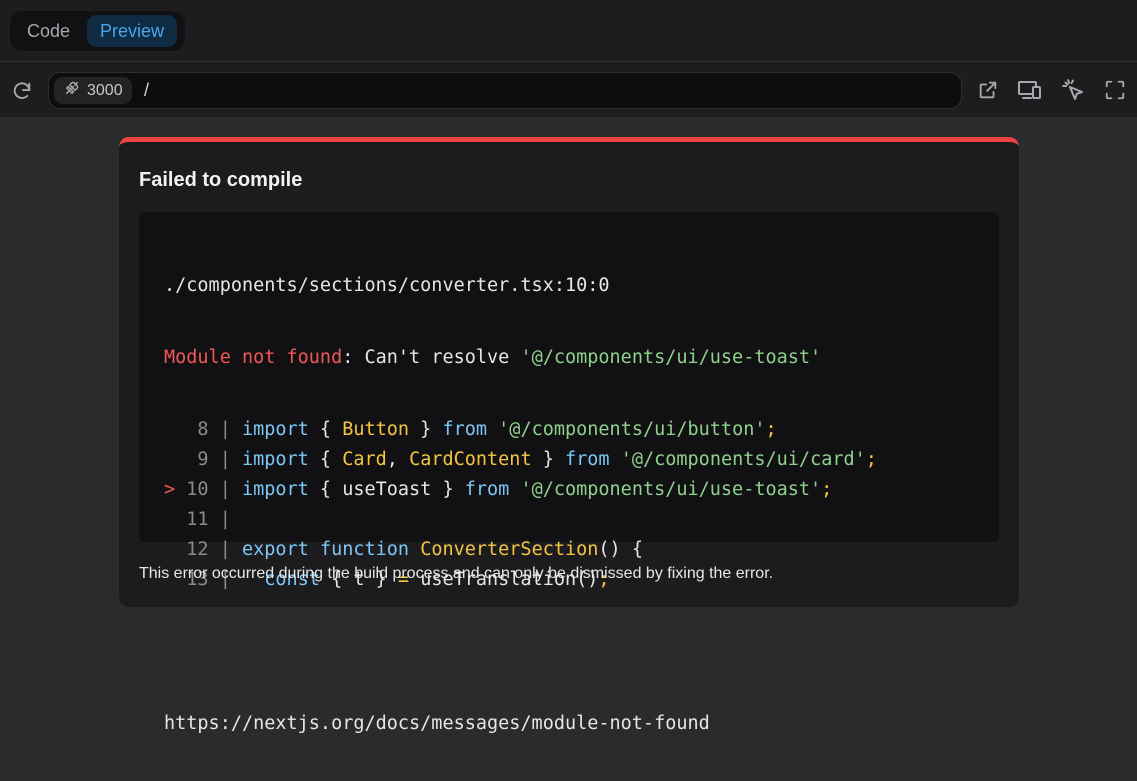  What do you see at coordinates (620, 549) in the screenshot?
I see `code-token: () {` at bounding box center [620, 549].